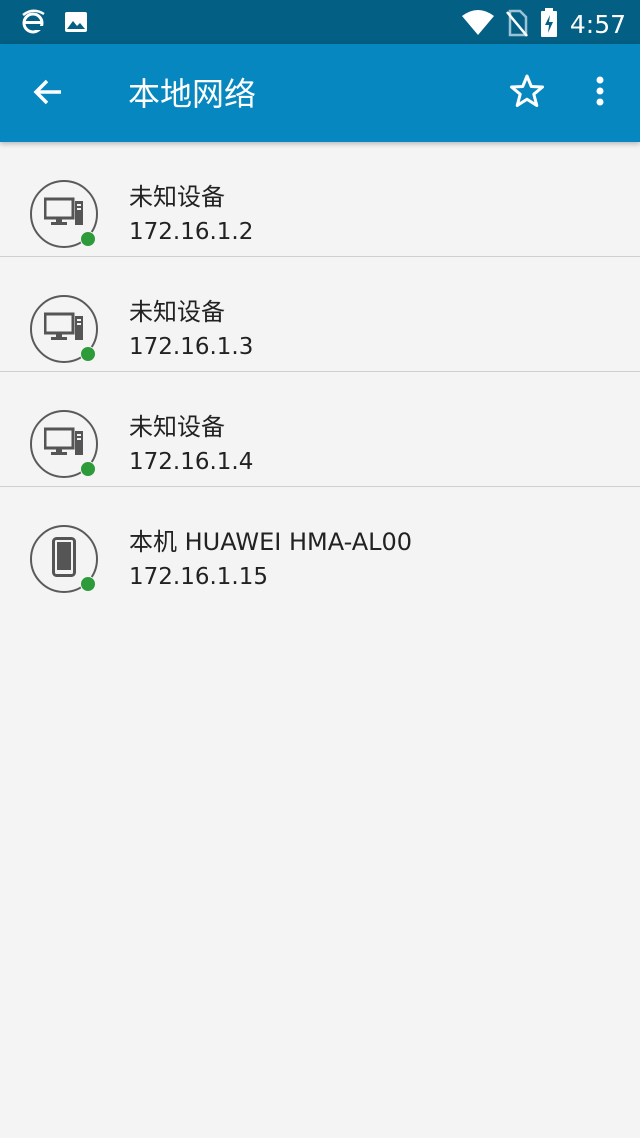  What do you see at coordinates (76, 24) in the screenshot?
I see `image-icon` at bounding box center [76, 24].